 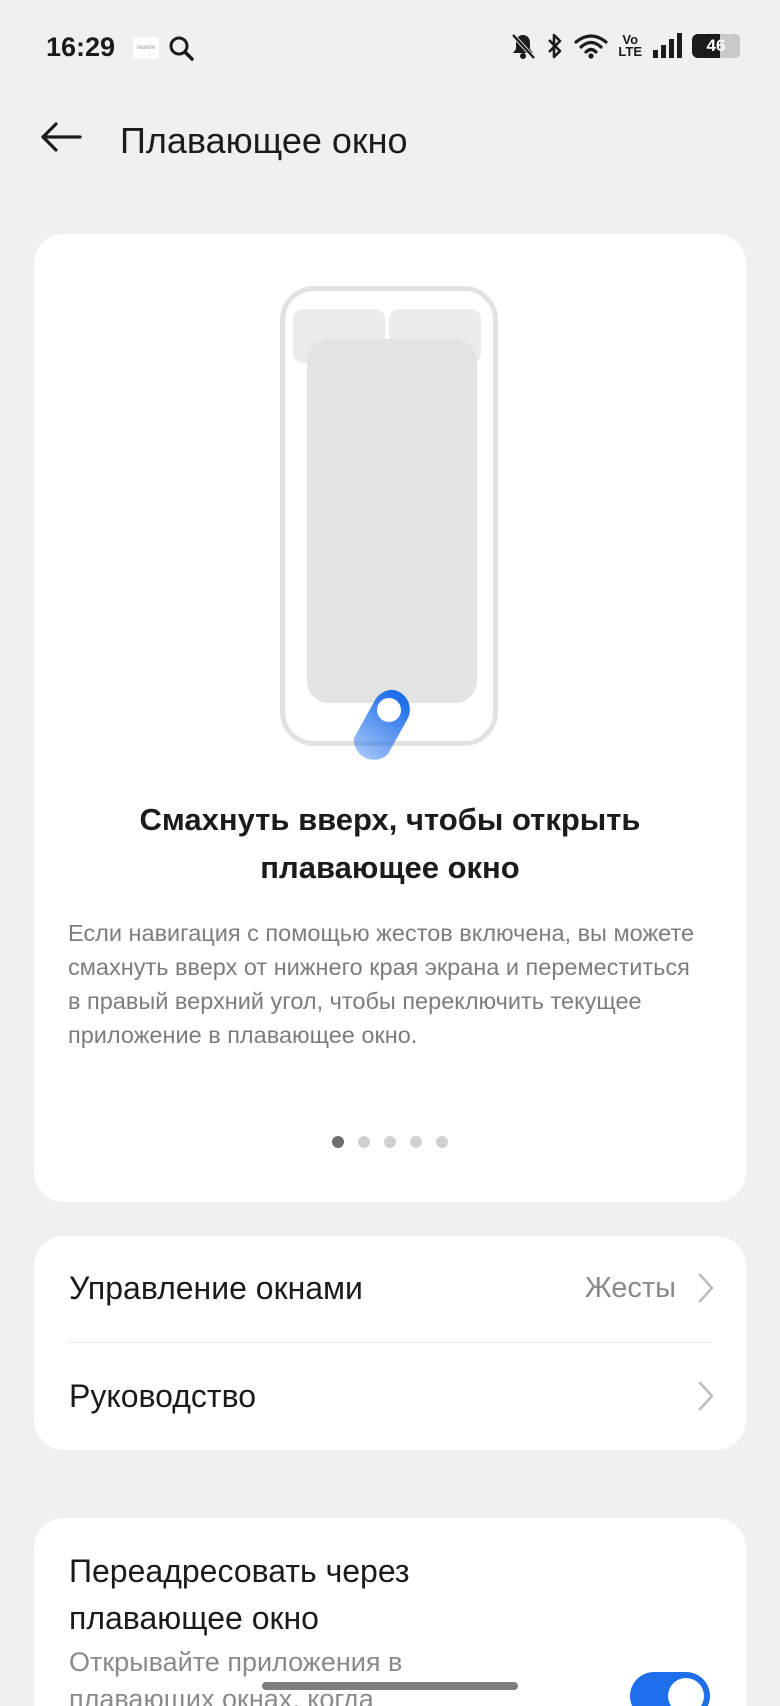 I want to click on window-control-row: Управление окнами Жесты, so click(x=390, y=1288).